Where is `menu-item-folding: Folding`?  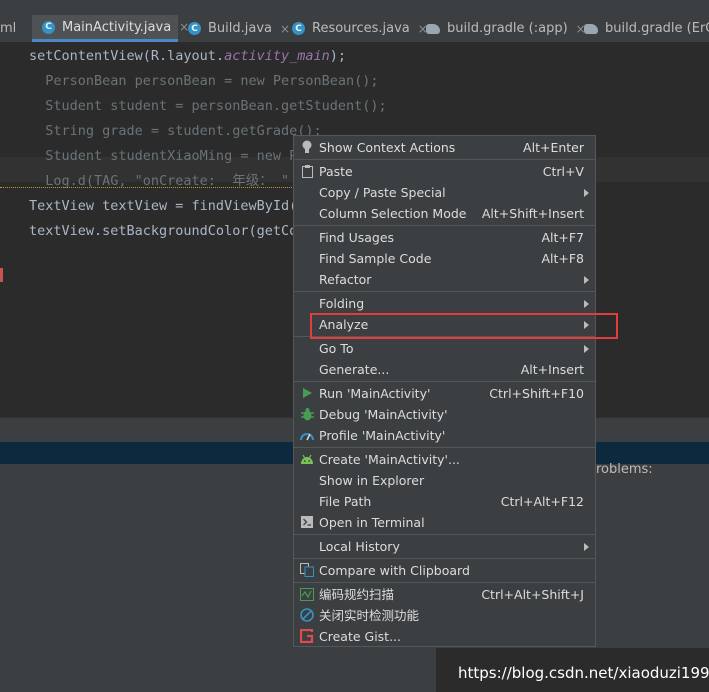 menu-item-folding: Folding is located at coordinates (444, 303).